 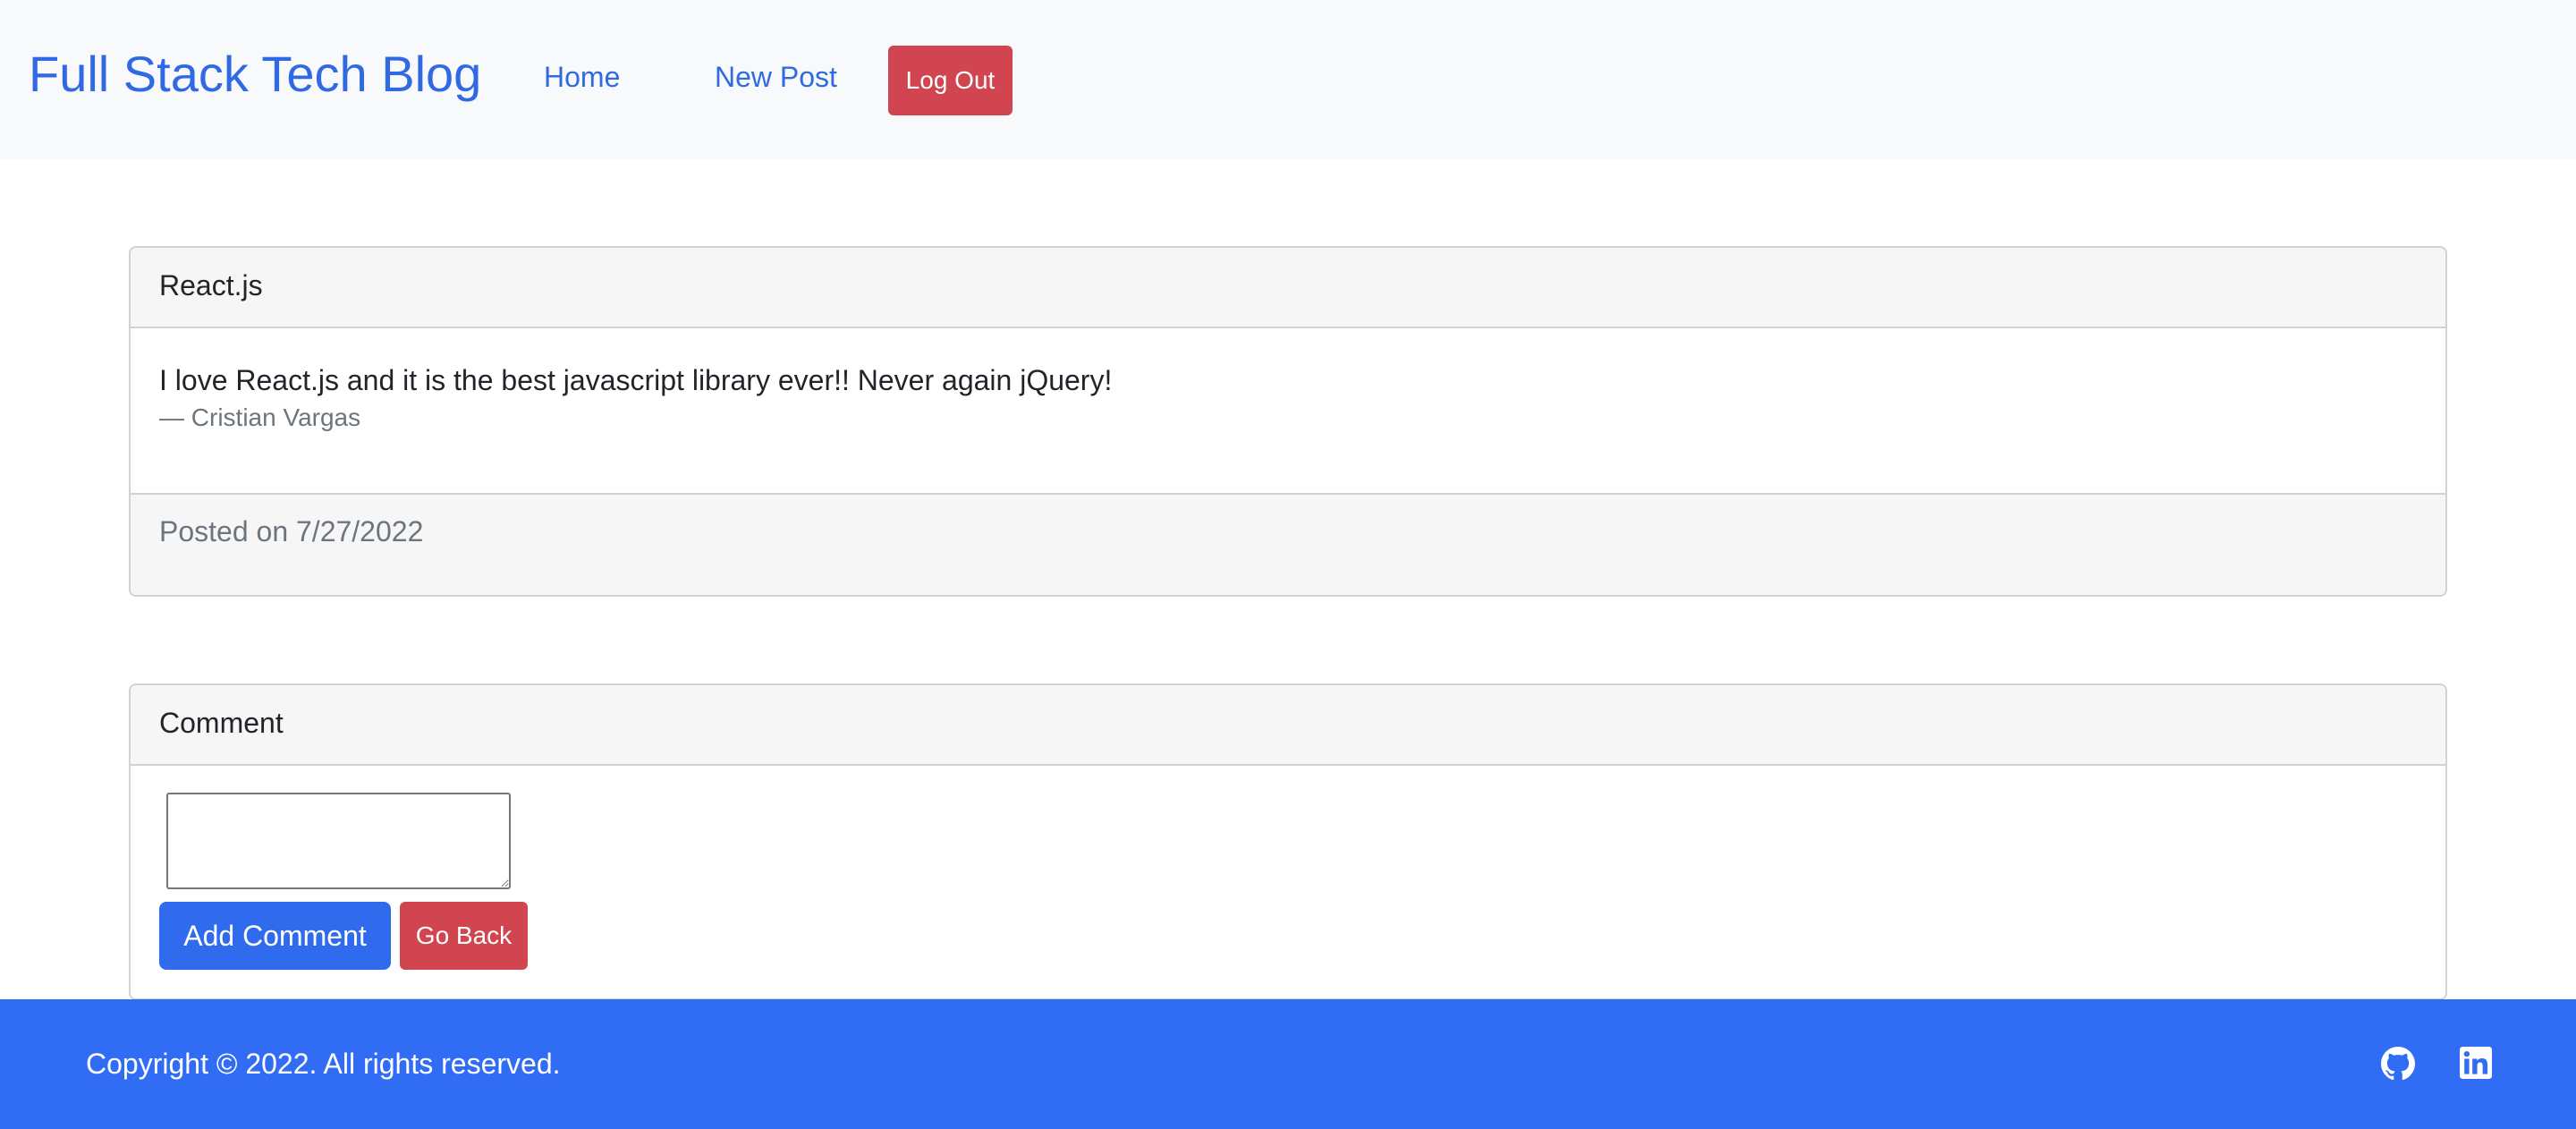 What do you see at coordinates (221, 723) in the screenshot?
I see `comment-header-title: Comment` at bounding box center [221, 723].